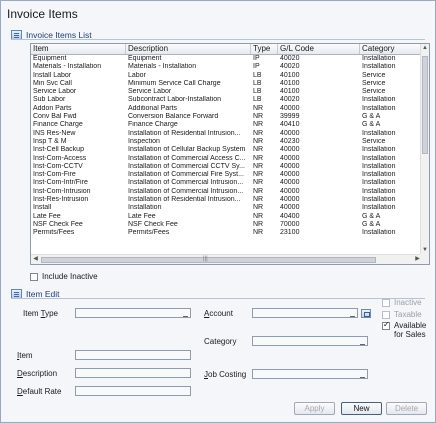 This screenshot has width=436, height=423. I want to click on cell-item: Install, so click(42, 208).